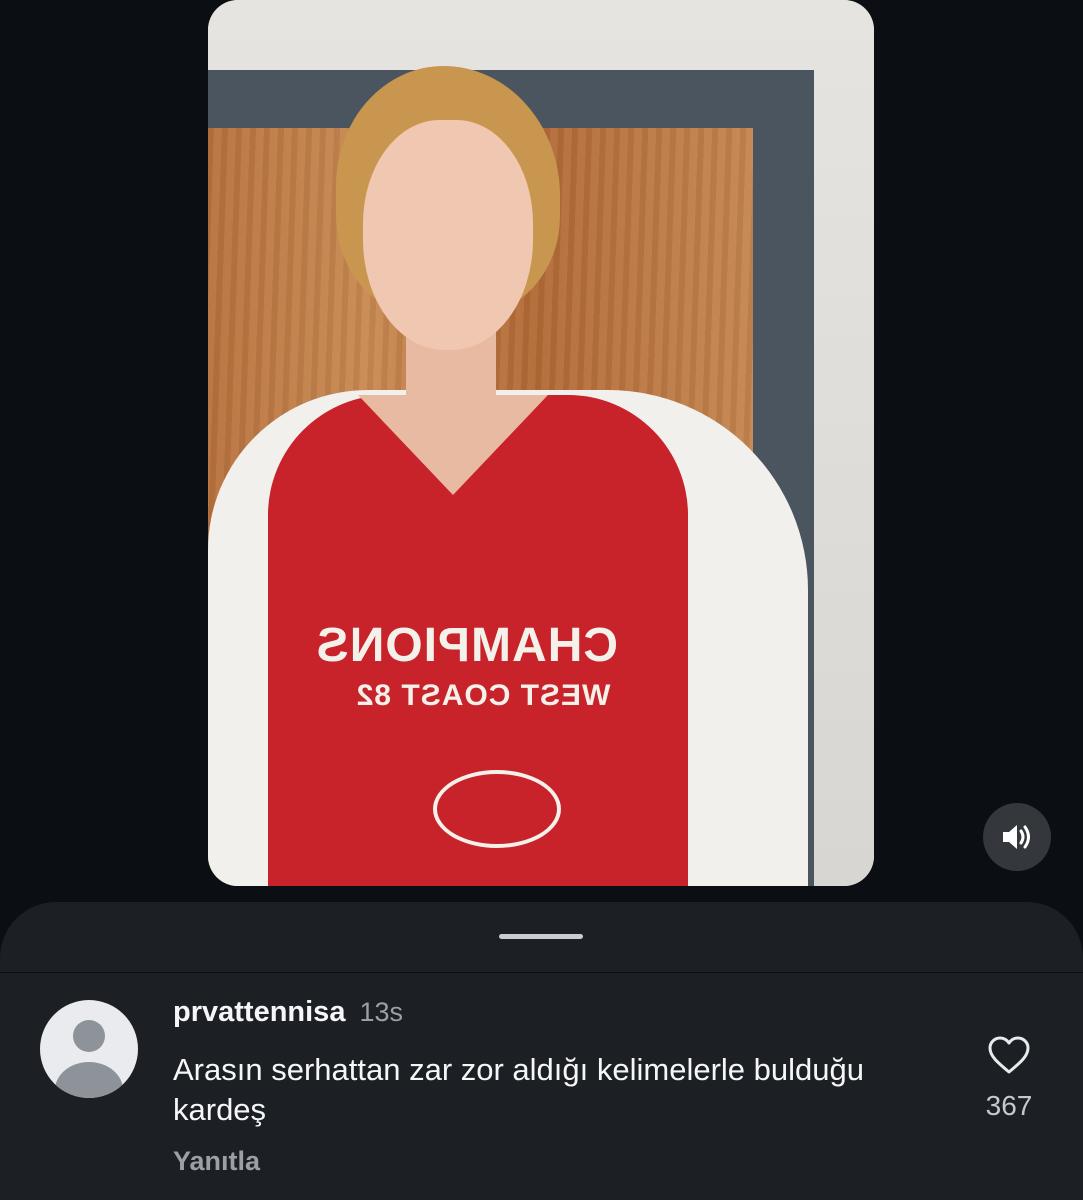 The image size is (1083, 1200). Describe the element at coordinates (216, 1161) in the screenshot. I see `reply-button: Yanıtla` at that location.